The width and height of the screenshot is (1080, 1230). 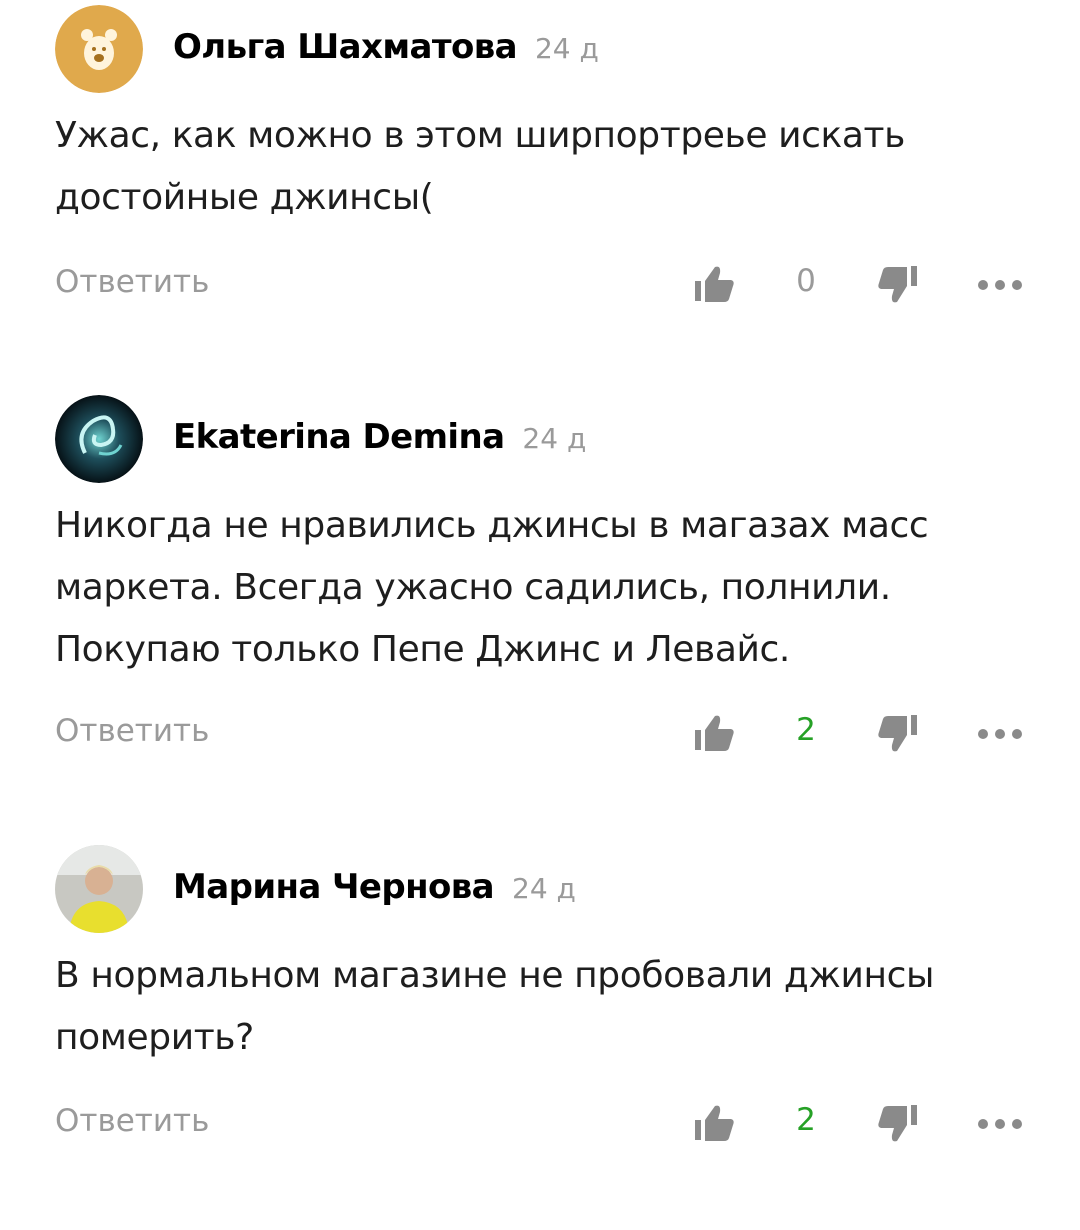 I want to click on bear-avatar-icon, so click(x=99, y=49).